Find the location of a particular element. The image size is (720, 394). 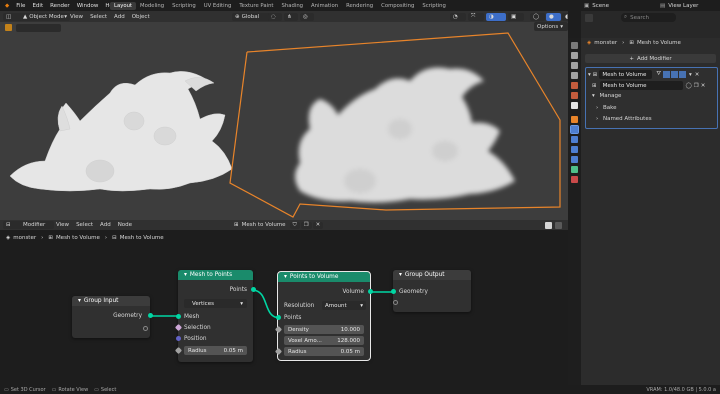

blender-logo-icon: ◆ is located at coordinates (7, 6).